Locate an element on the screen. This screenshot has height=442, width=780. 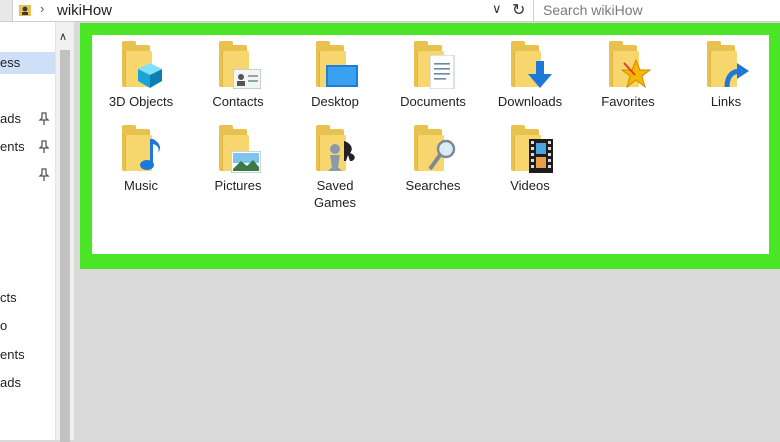
folder-3d-objects: 3D Objects is located at coordinates (141, 81).